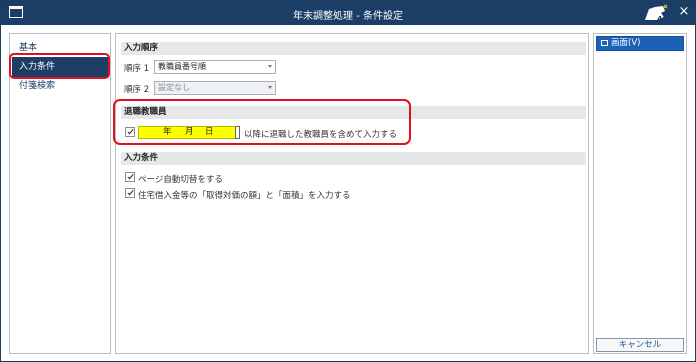  What do you see at coordinates (215, 88) in the screenshot?
I see `order2-select: 設定なし` at bounding box center [215, 88].